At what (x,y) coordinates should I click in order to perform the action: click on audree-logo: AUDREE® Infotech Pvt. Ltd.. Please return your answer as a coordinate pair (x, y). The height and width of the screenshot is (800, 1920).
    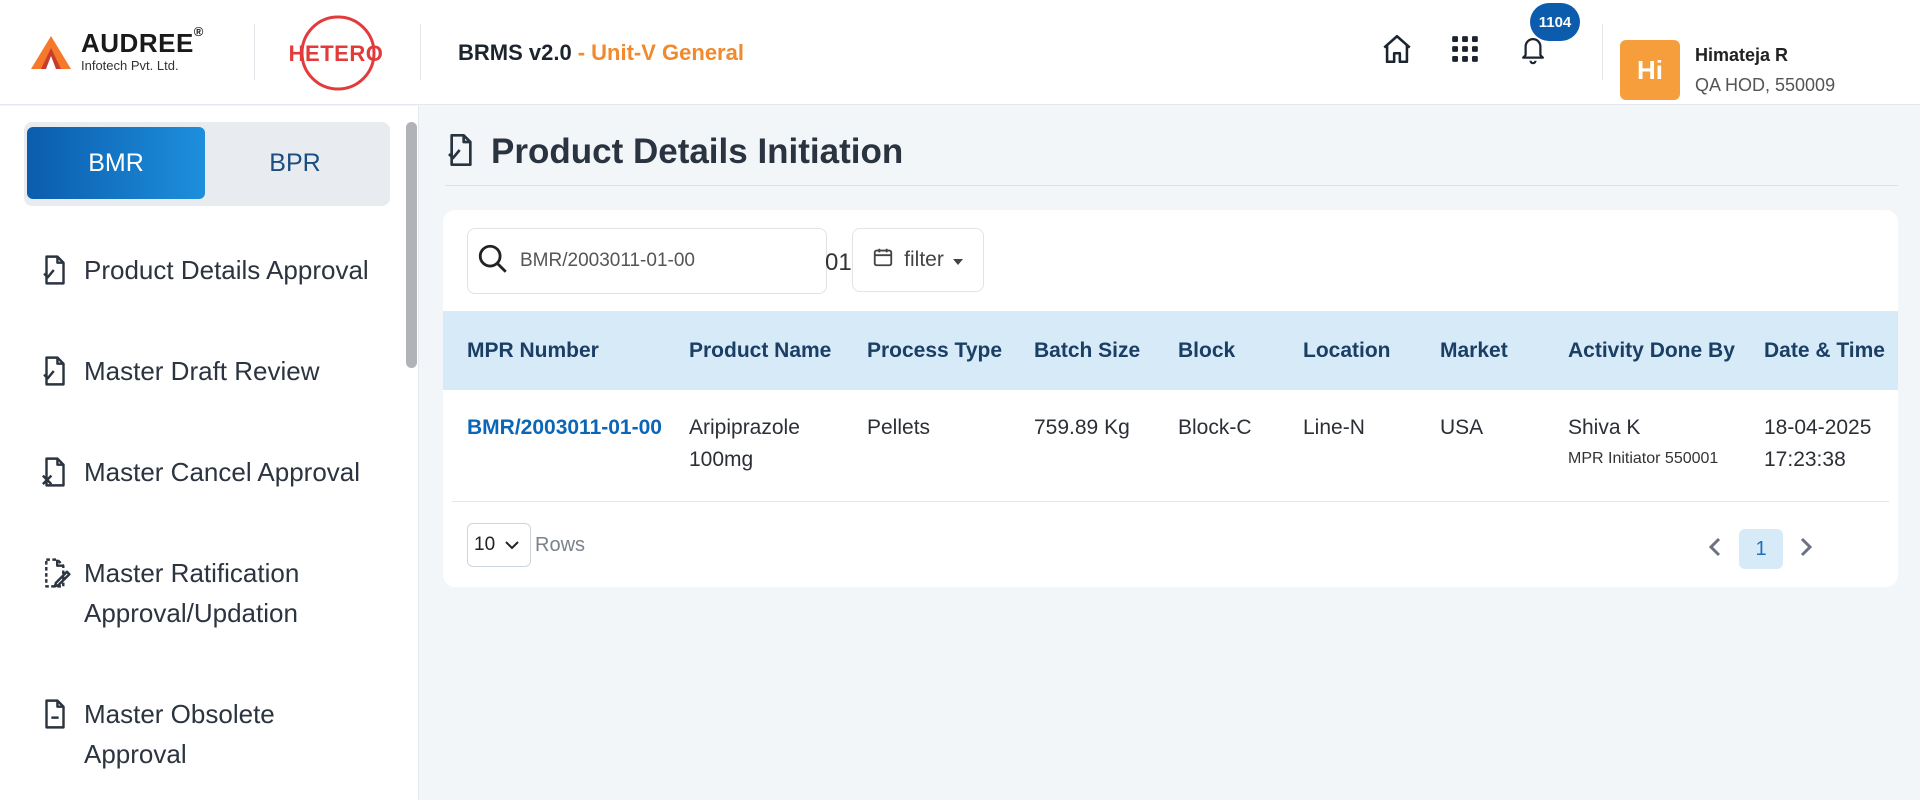
    Looking at the image, I should click on (125, 50).